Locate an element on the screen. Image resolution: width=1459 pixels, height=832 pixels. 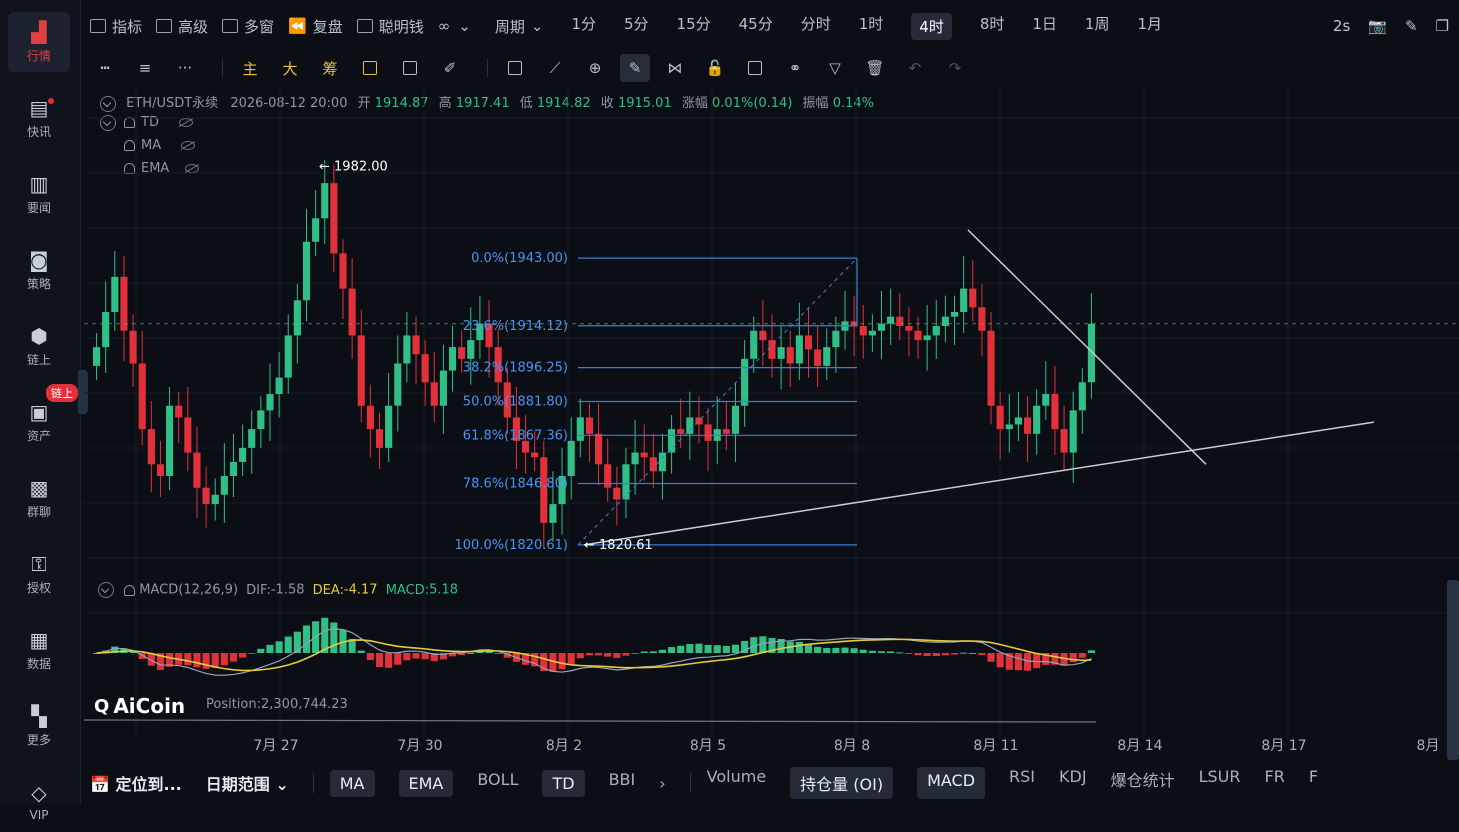
main-tool: 主 is located at coordinates (250, 68).